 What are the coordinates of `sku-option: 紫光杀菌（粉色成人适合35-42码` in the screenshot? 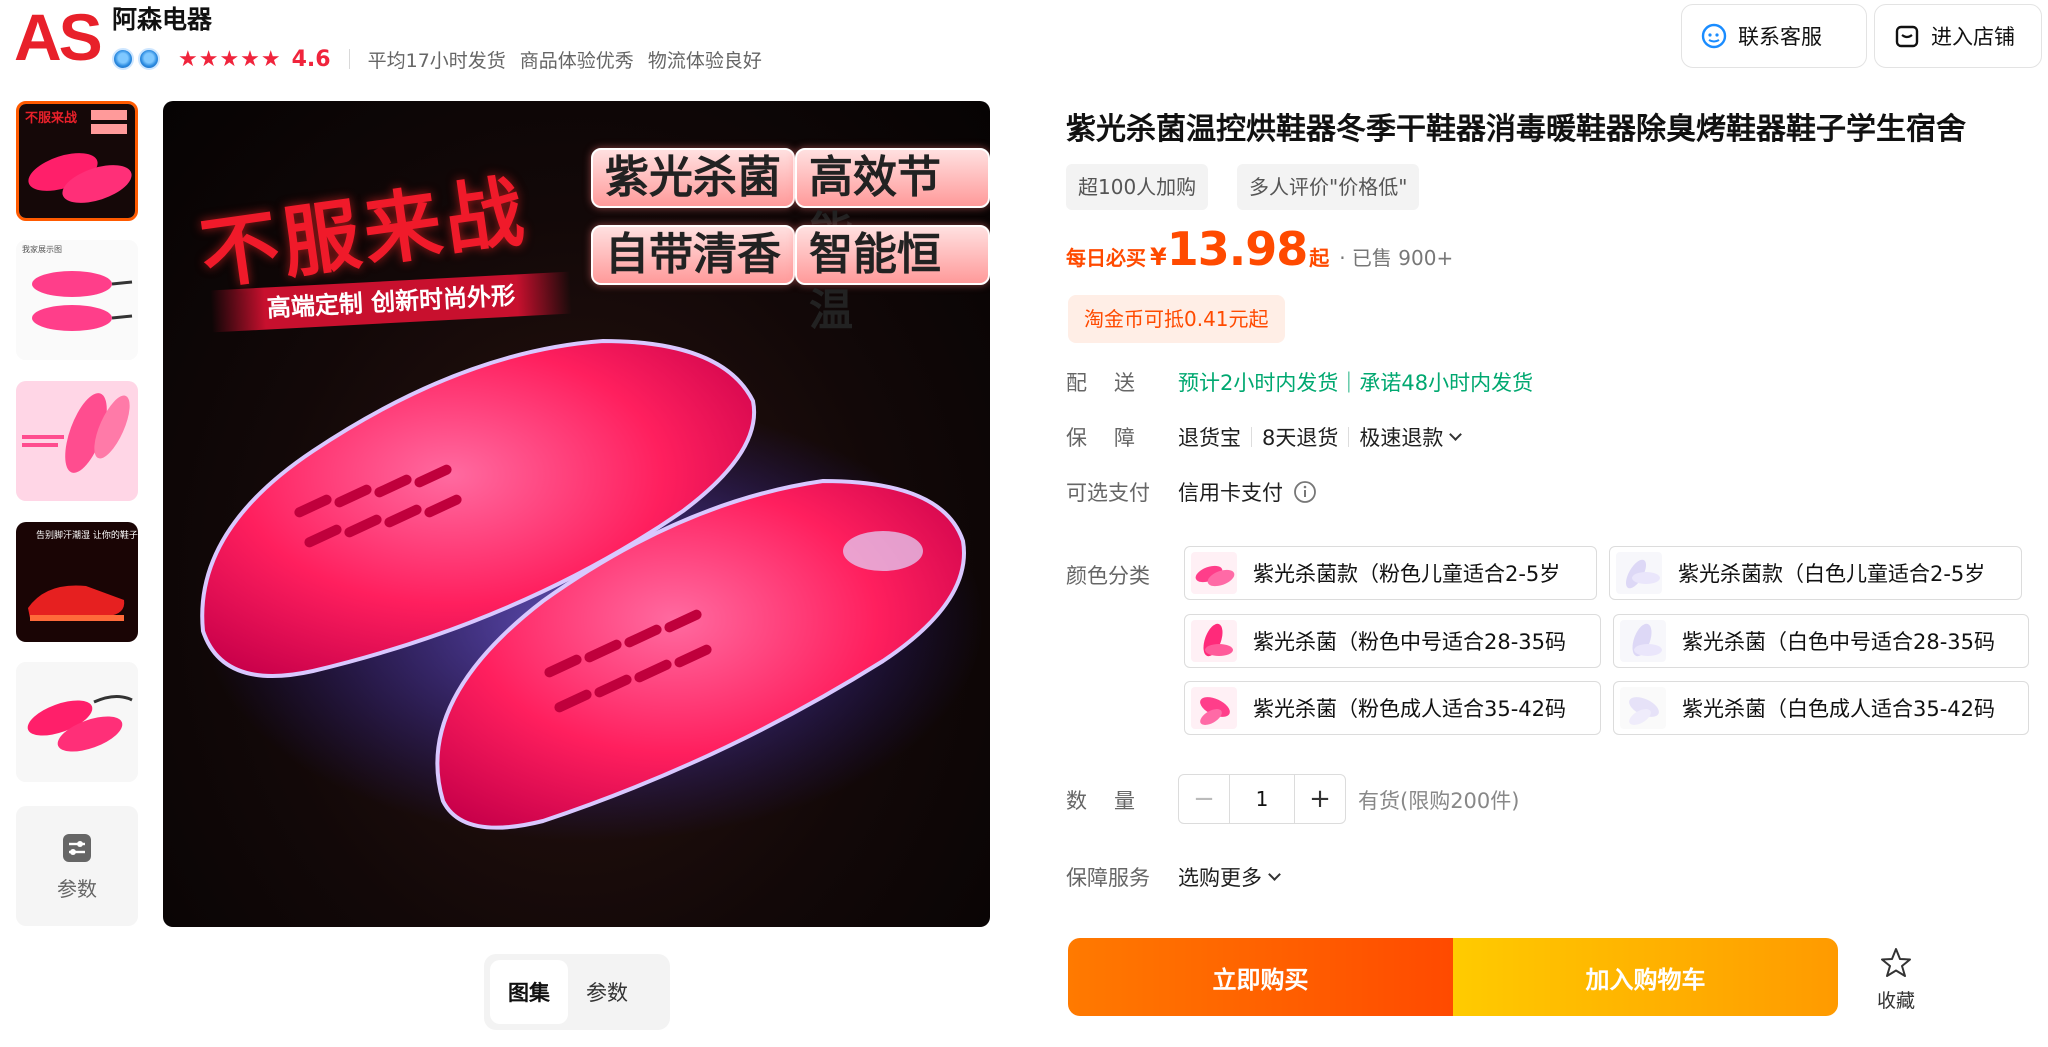 It's located at (1392, 708).